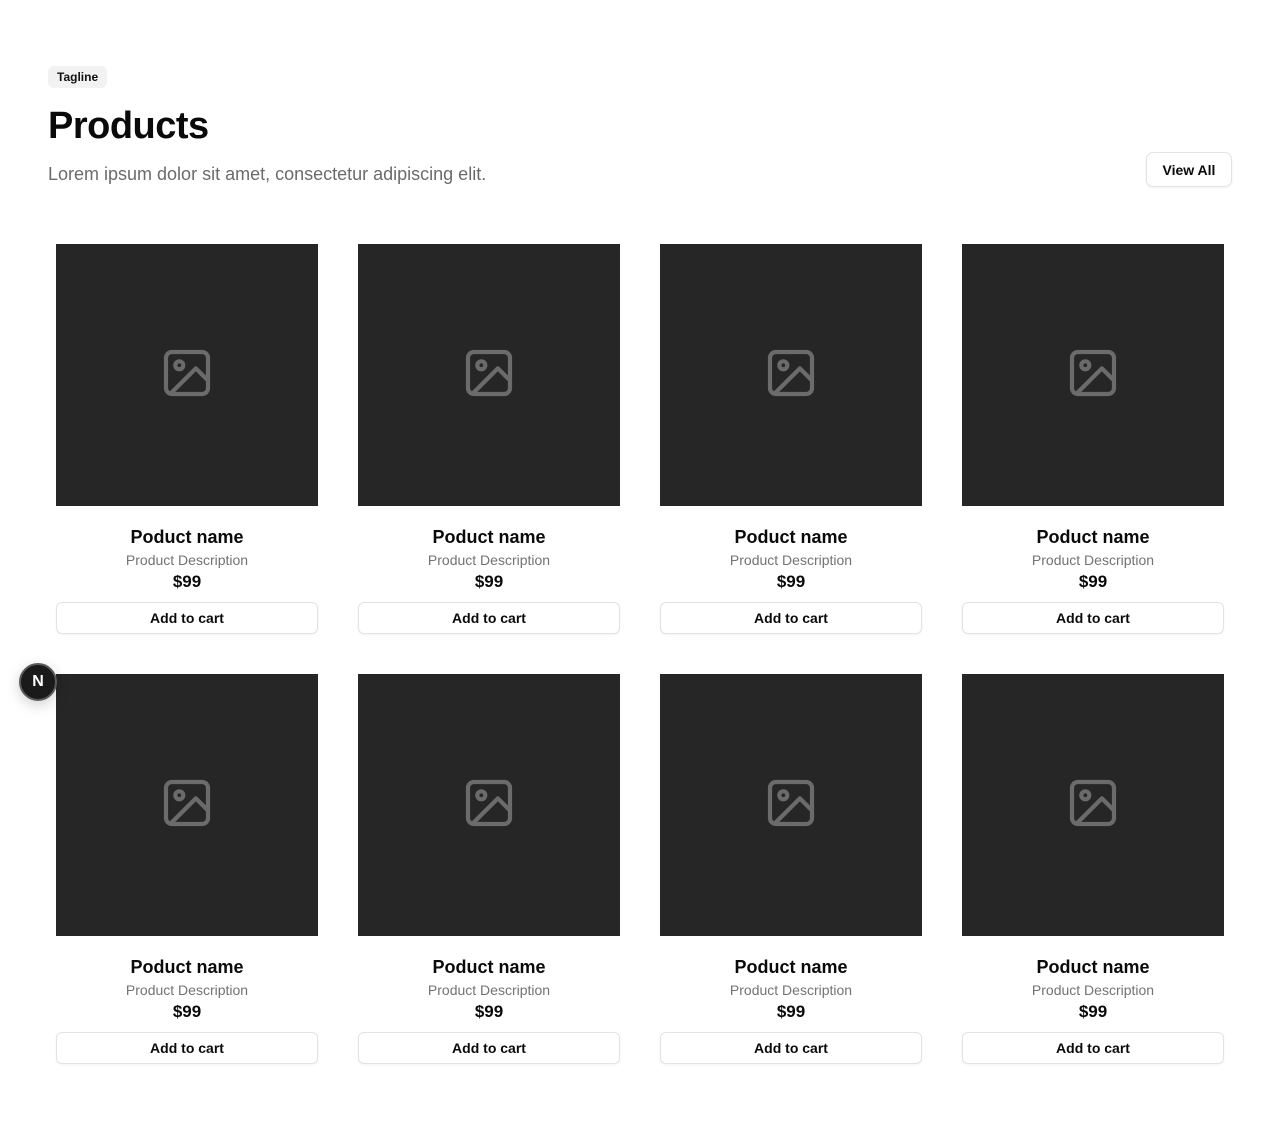 This screenshot has width=1280, height=1136. Describe the element at coordinates (1189, 169) in the screenshot. I see `view-all-button: View All` at that location.